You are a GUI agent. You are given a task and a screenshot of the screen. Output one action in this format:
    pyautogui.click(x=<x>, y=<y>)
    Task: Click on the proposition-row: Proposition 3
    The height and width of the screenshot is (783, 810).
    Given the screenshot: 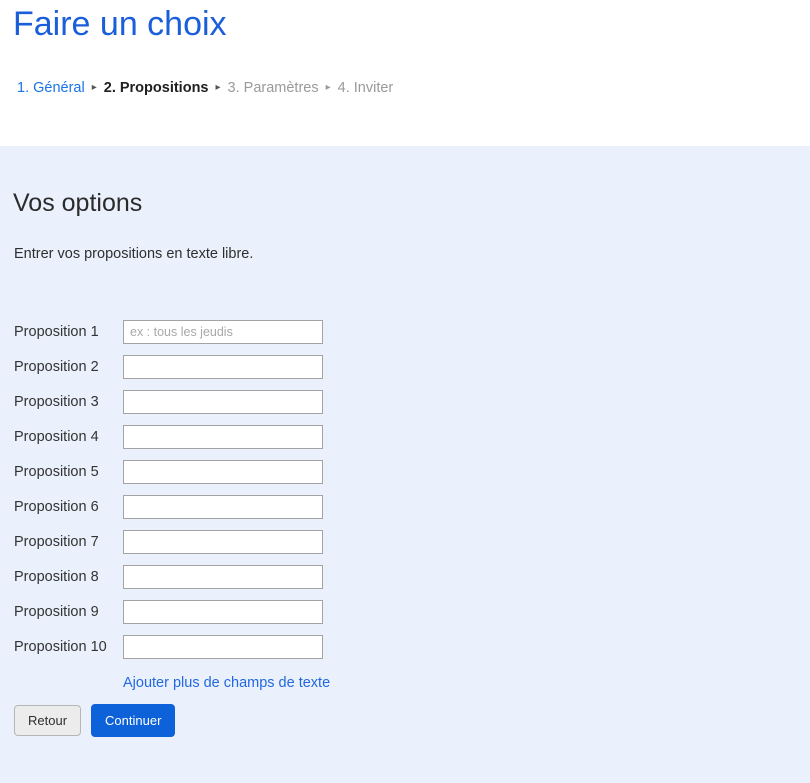 What is the action you would take?
    pyautogui.click(x=405, y=401)
    